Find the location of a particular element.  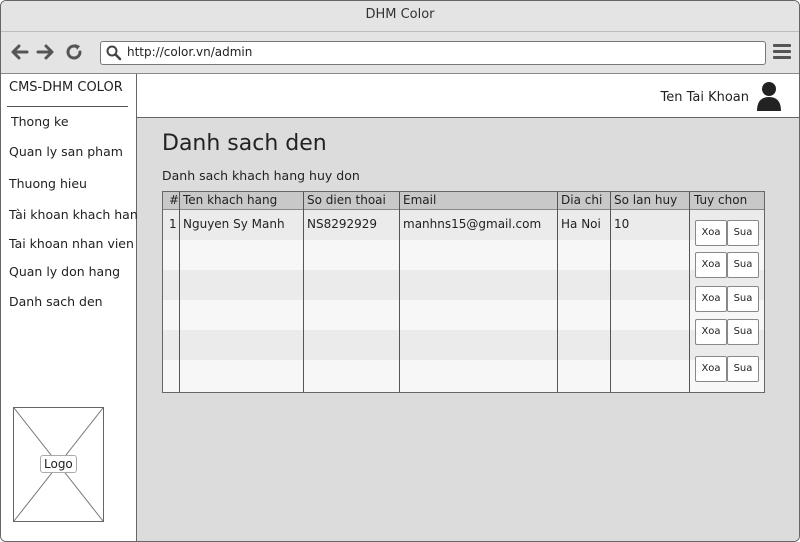

nav-item-tai-khoan-nhan-vien: Tai khoan nhan vien is located at coordinates (71, 243).